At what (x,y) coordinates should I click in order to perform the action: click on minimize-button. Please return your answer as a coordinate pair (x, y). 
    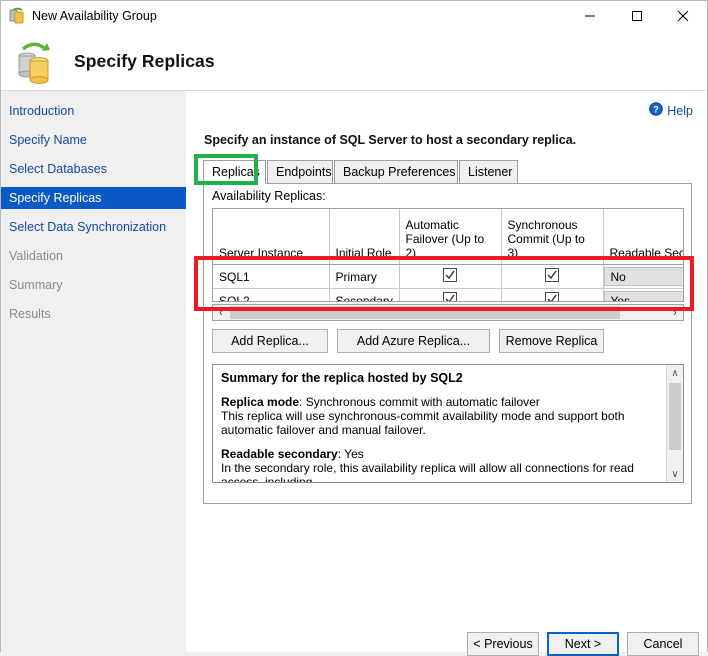
    Looking at the image, I should click on (590, 16).